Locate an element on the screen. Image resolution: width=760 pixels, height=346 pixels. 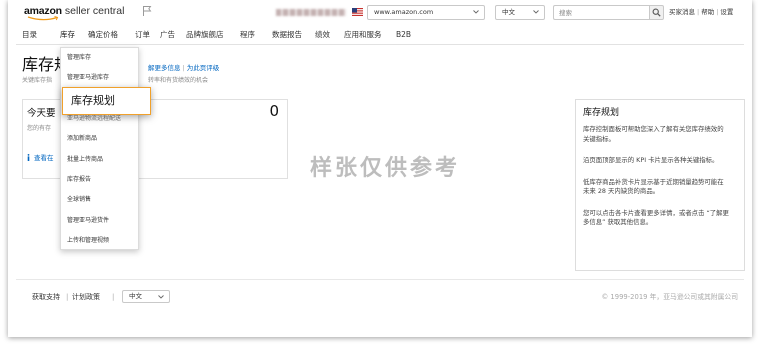
page-subtitle-left: 关键库存指 is located at coordinates (37, 80).